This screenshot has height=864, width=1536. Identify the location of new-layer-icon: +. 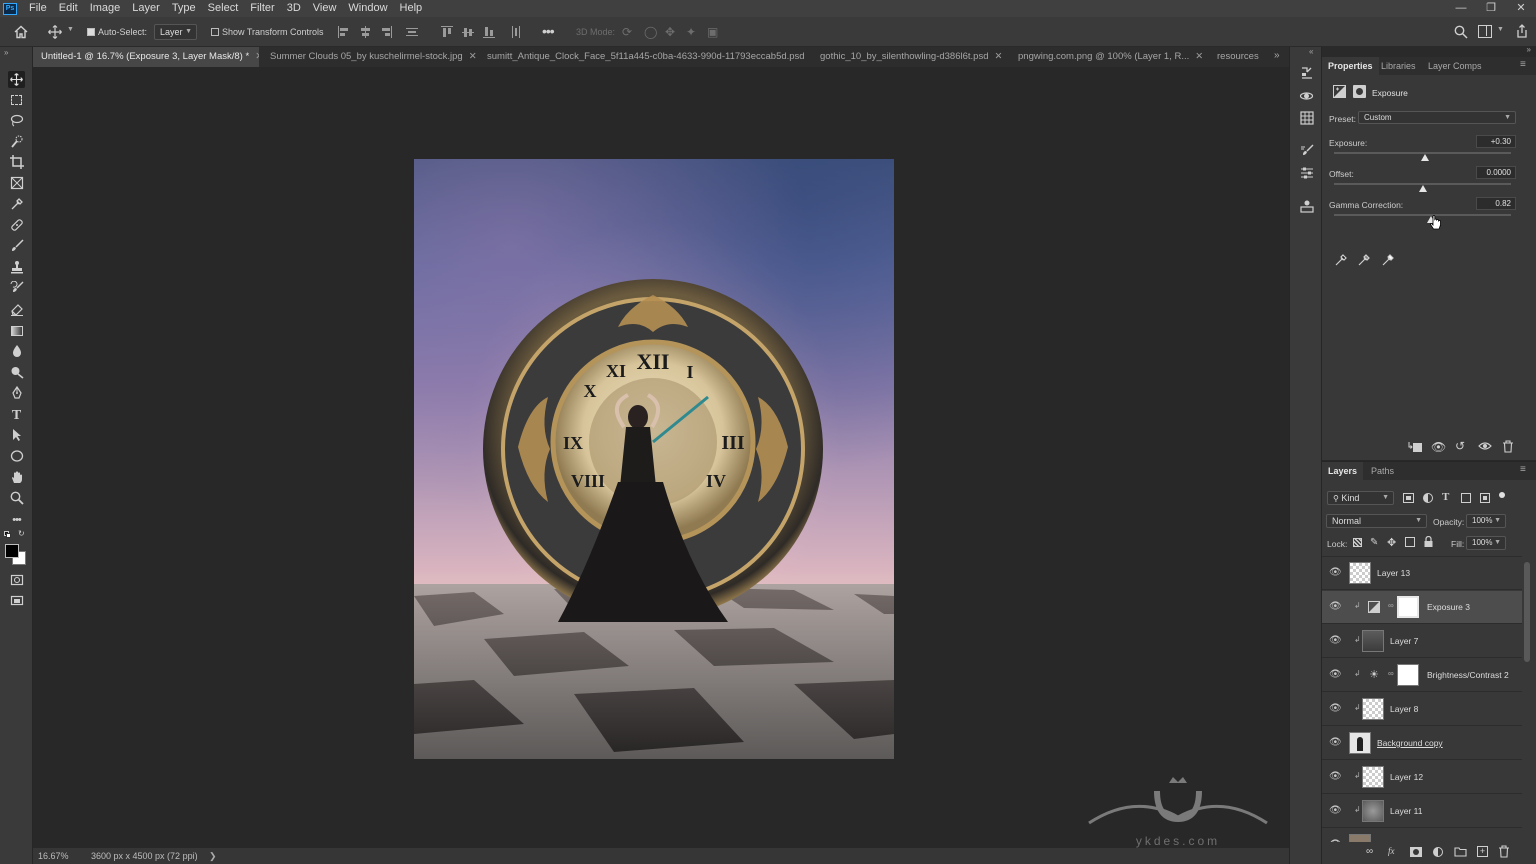
(1482, 851).